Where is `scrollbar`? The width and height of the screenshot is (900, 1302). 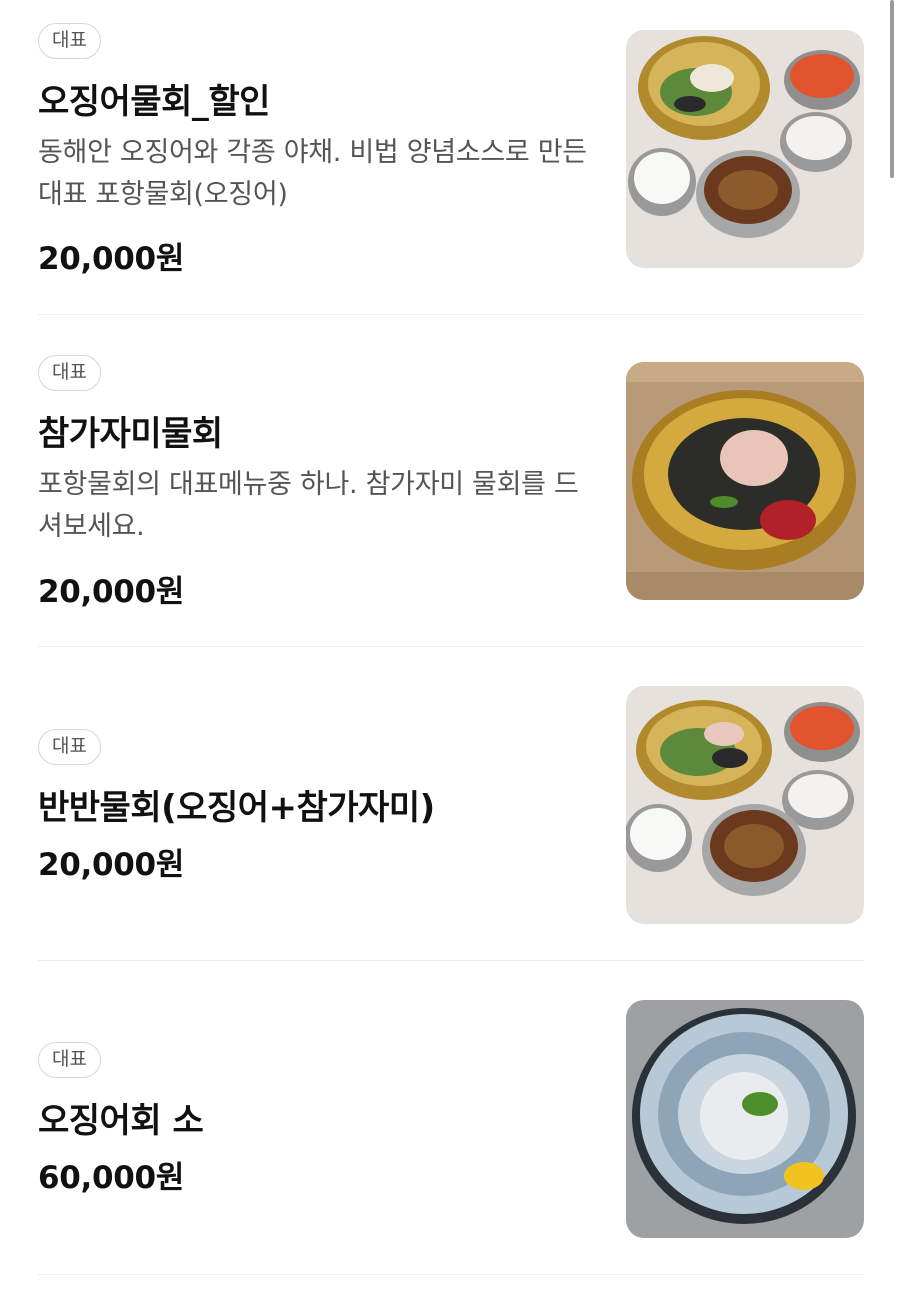
scrollbar is located at coordinates (892, 89).